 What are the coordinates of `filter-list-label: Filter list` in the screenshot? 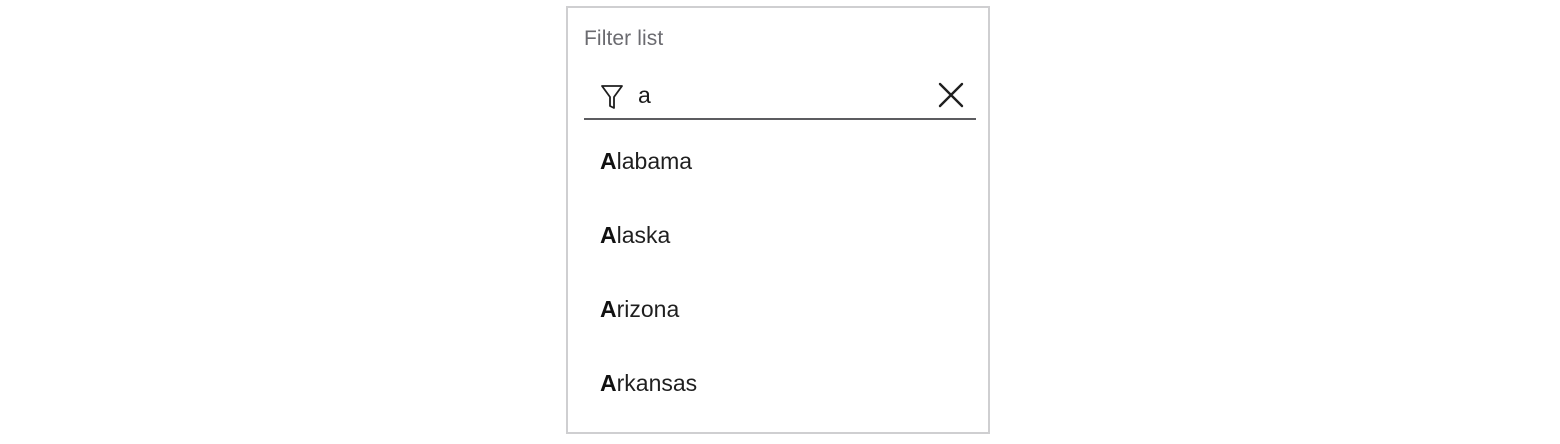 It's located at (624, 38).